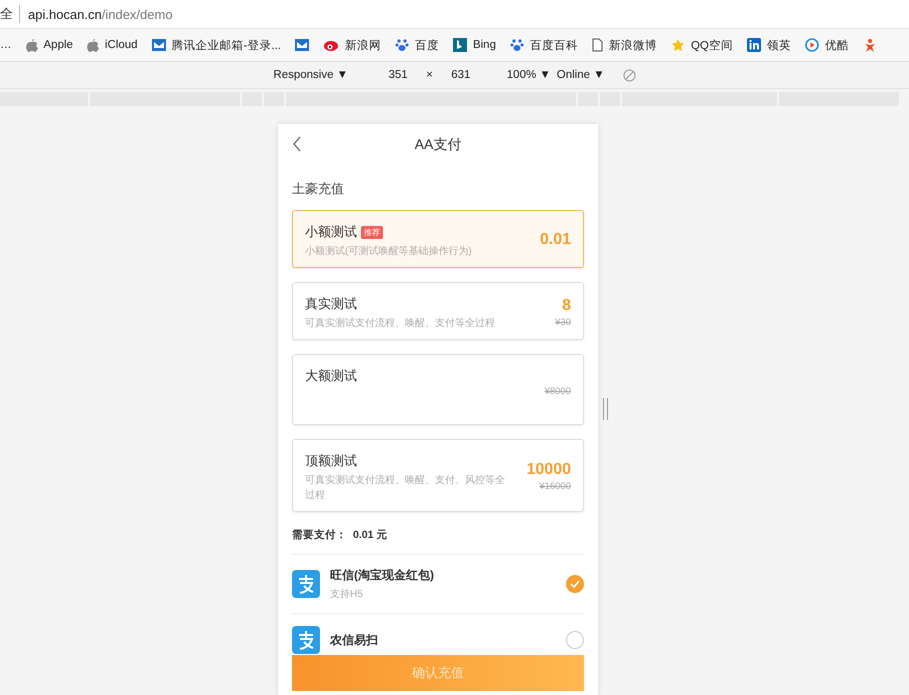 Image resolution: width=909 pixels, height=695 pixels. Describe the element at coordinates (398, 75) in the screenshot. I see `width-field: 351` at that location.